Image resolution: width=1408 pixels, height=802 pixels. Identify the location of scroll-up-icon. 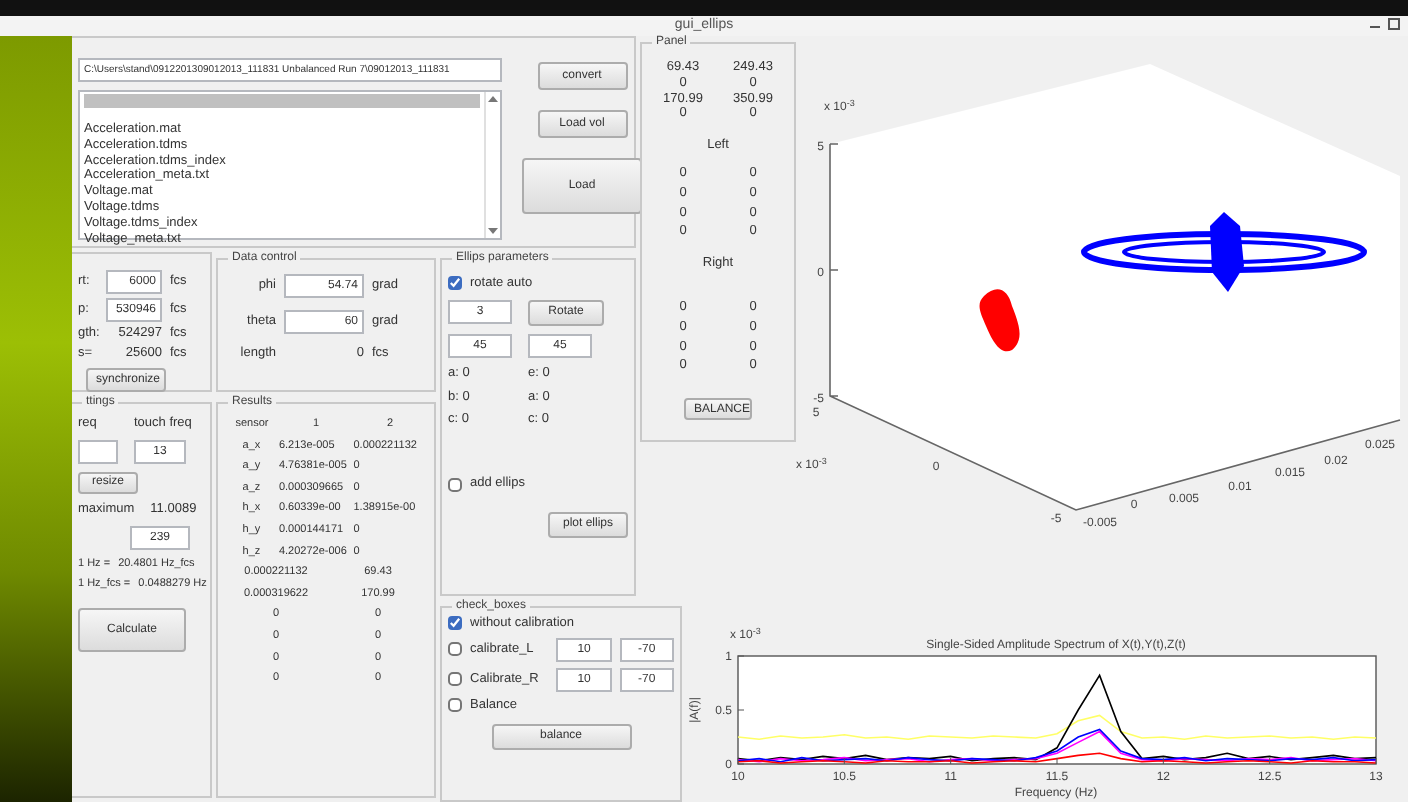
(493, 99).